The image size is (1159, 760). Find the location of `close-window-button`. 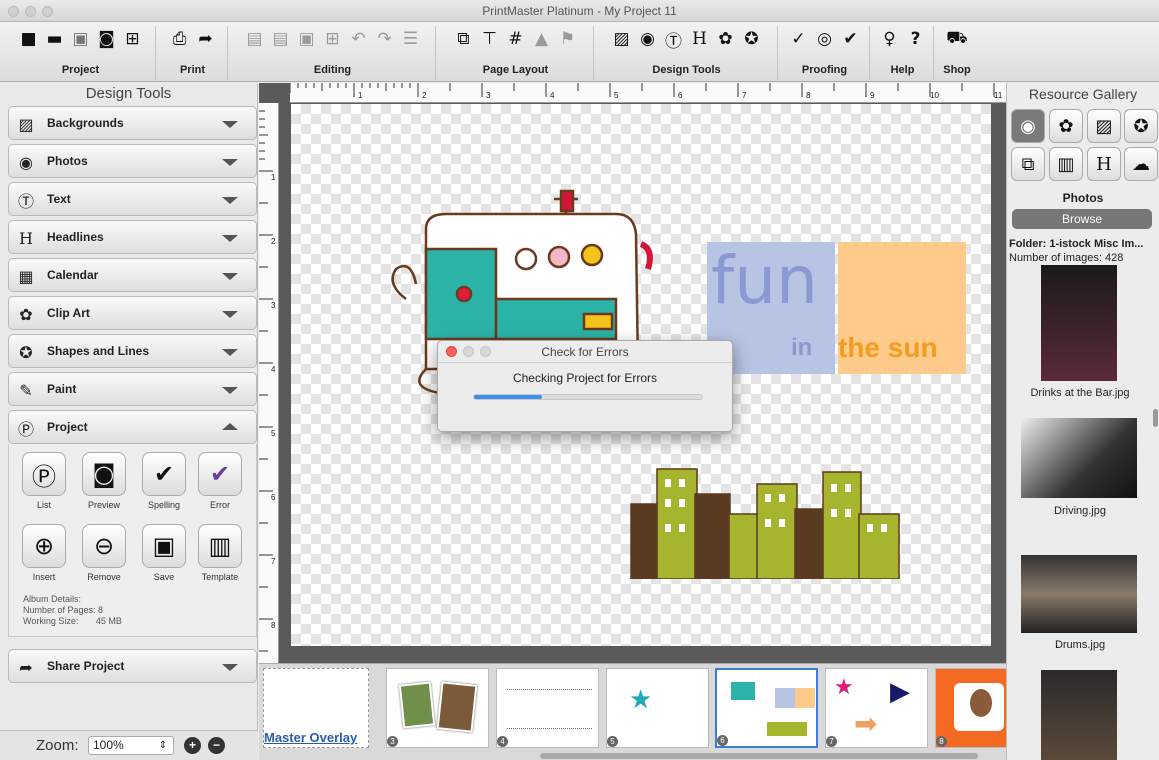

close-window-button is located at coordinates (13, 11).